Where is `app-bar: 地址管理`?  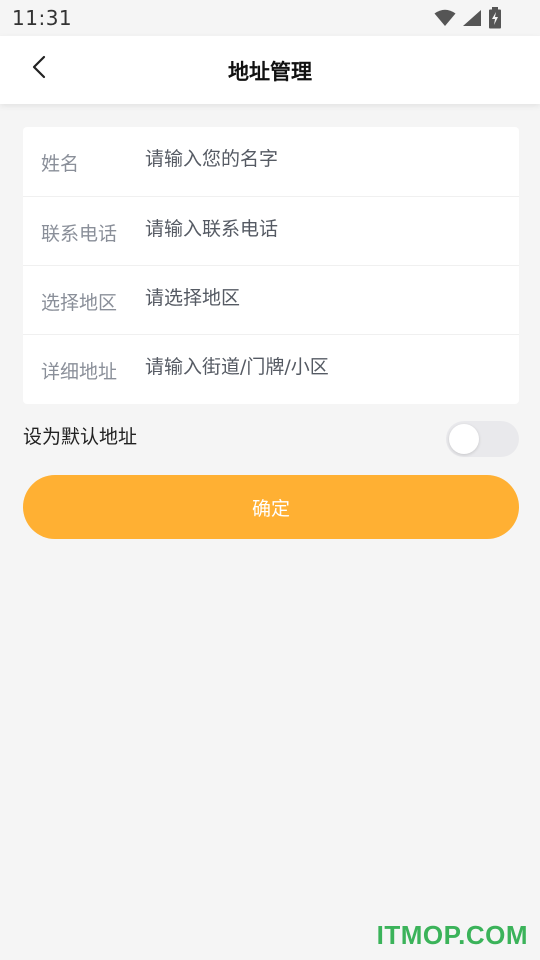
app-bar: 地址管理 is located at coordinates (270, 70).